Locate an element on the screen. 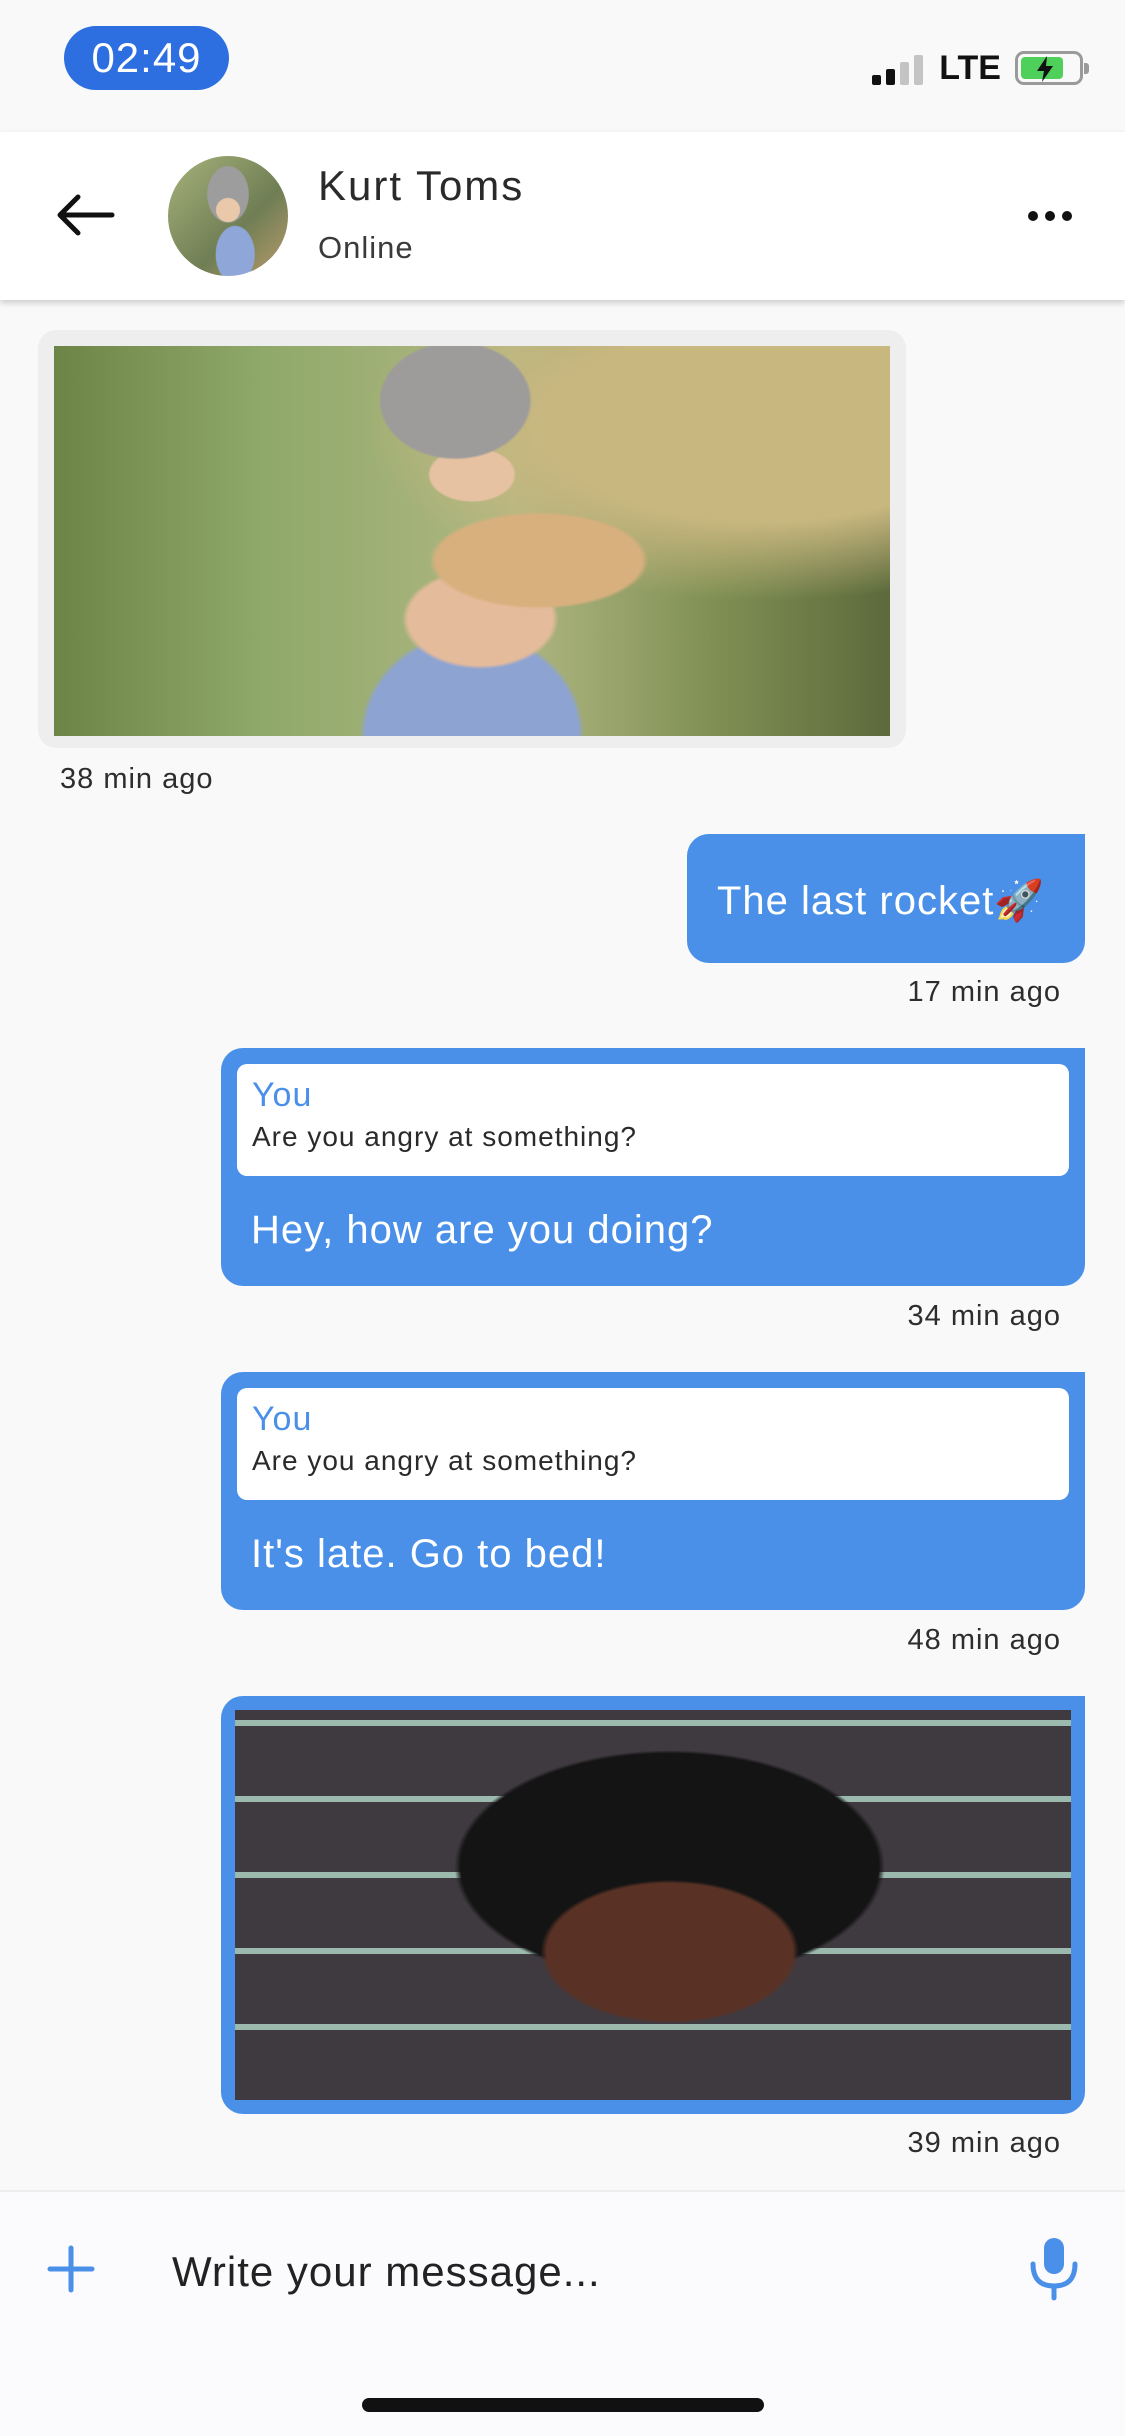  message-text: Hey, how are you doing? is located at coordinates (482, 1230).